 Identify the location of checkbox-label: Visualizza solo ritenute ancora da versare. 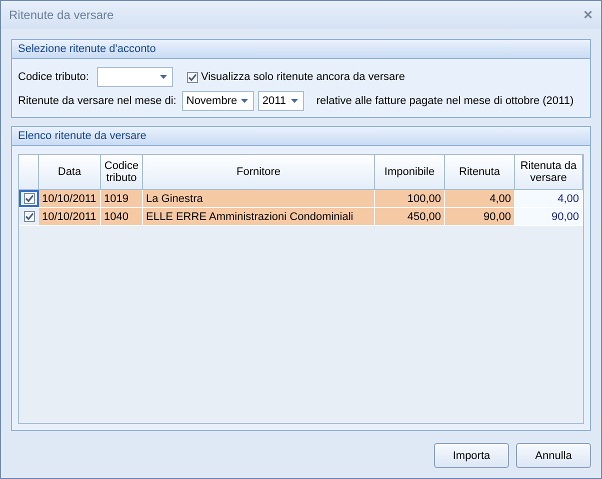
(302, 77).